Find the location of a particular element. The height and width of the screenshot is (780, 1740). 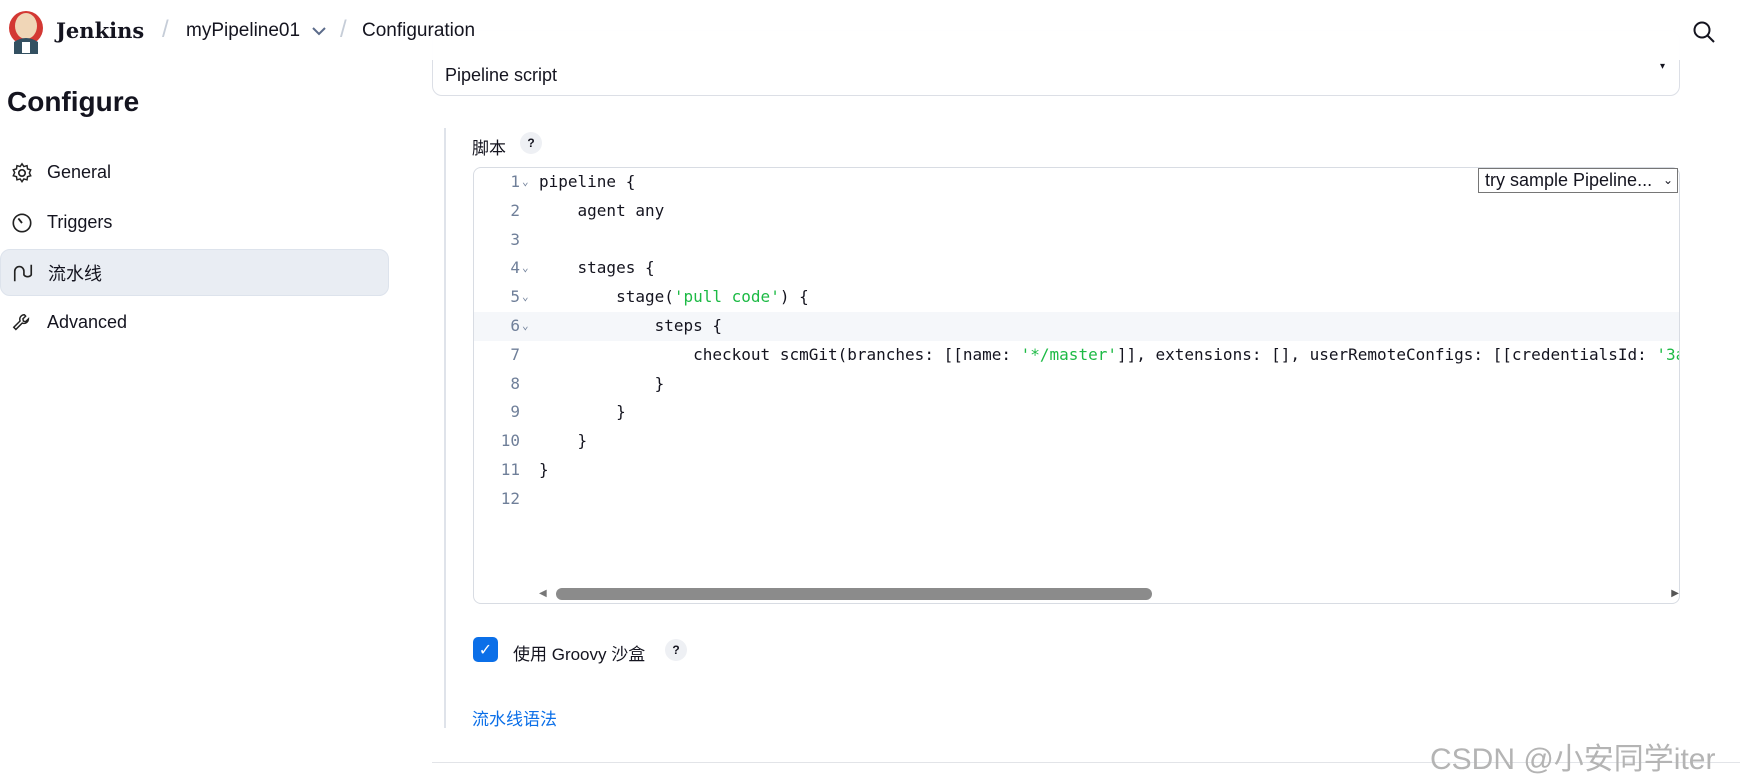

line-number: 5 is located at coordinates (515, 297).